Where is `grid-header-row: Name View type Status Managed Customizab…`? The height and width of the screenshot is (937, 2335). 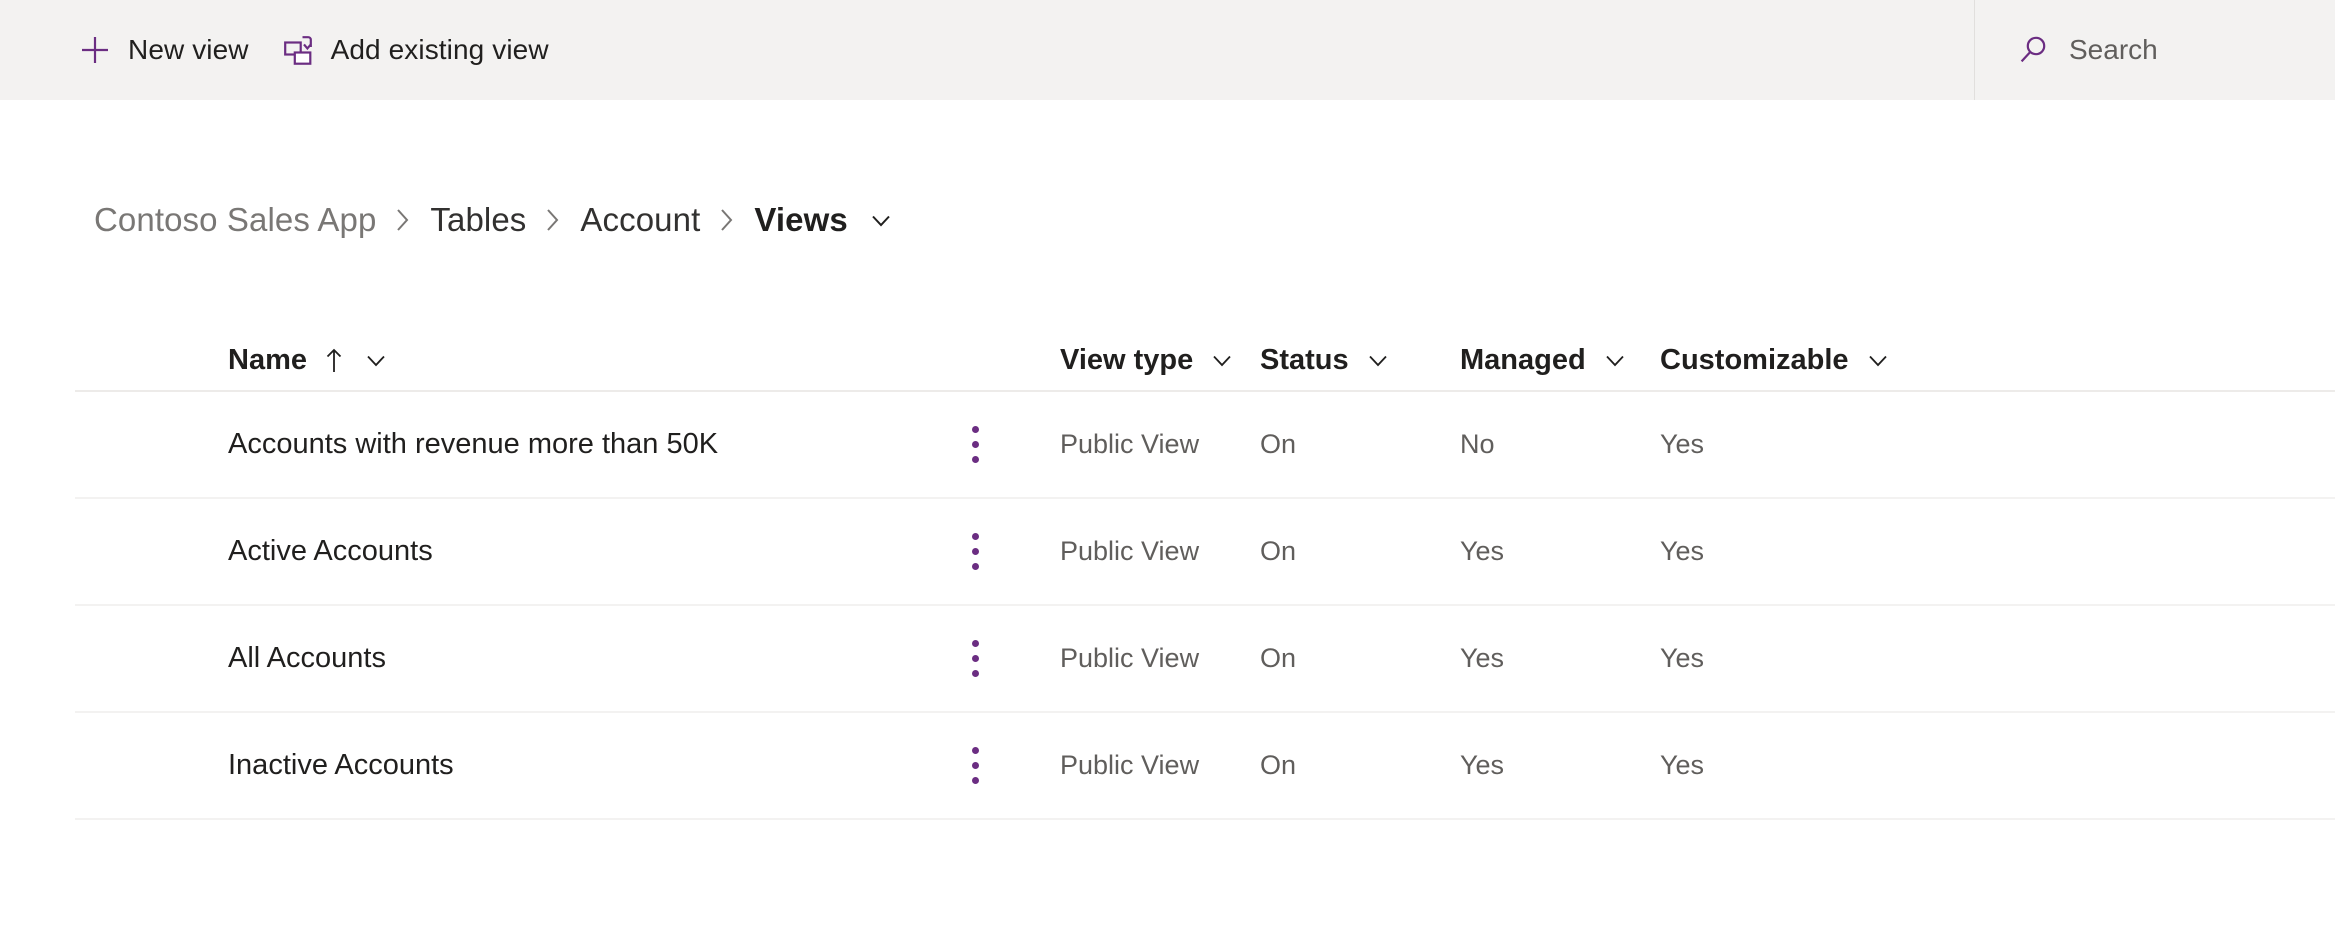
grid-header-row: Name View type Status Managed Customizab… is located at coordinates (1205, 361).